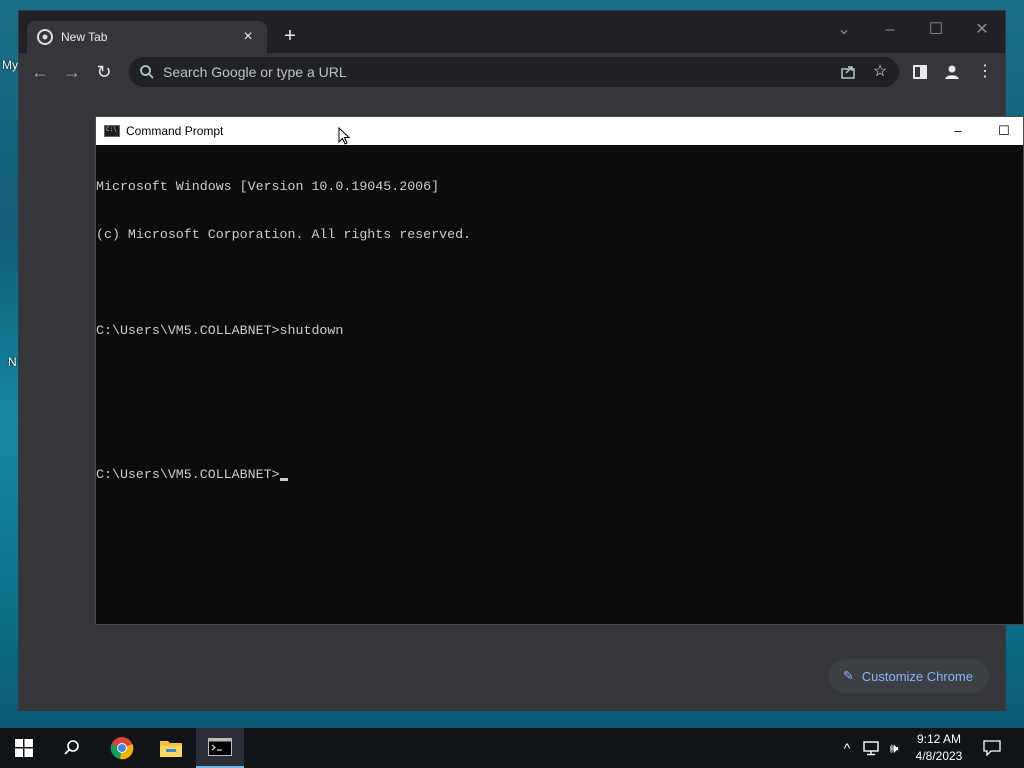 The width and height of the screenshot is (1024, 768). What do you see at coordinates (283, 479) in the screenshot?
I see `text-cursor` at bounding box center [283, 479].